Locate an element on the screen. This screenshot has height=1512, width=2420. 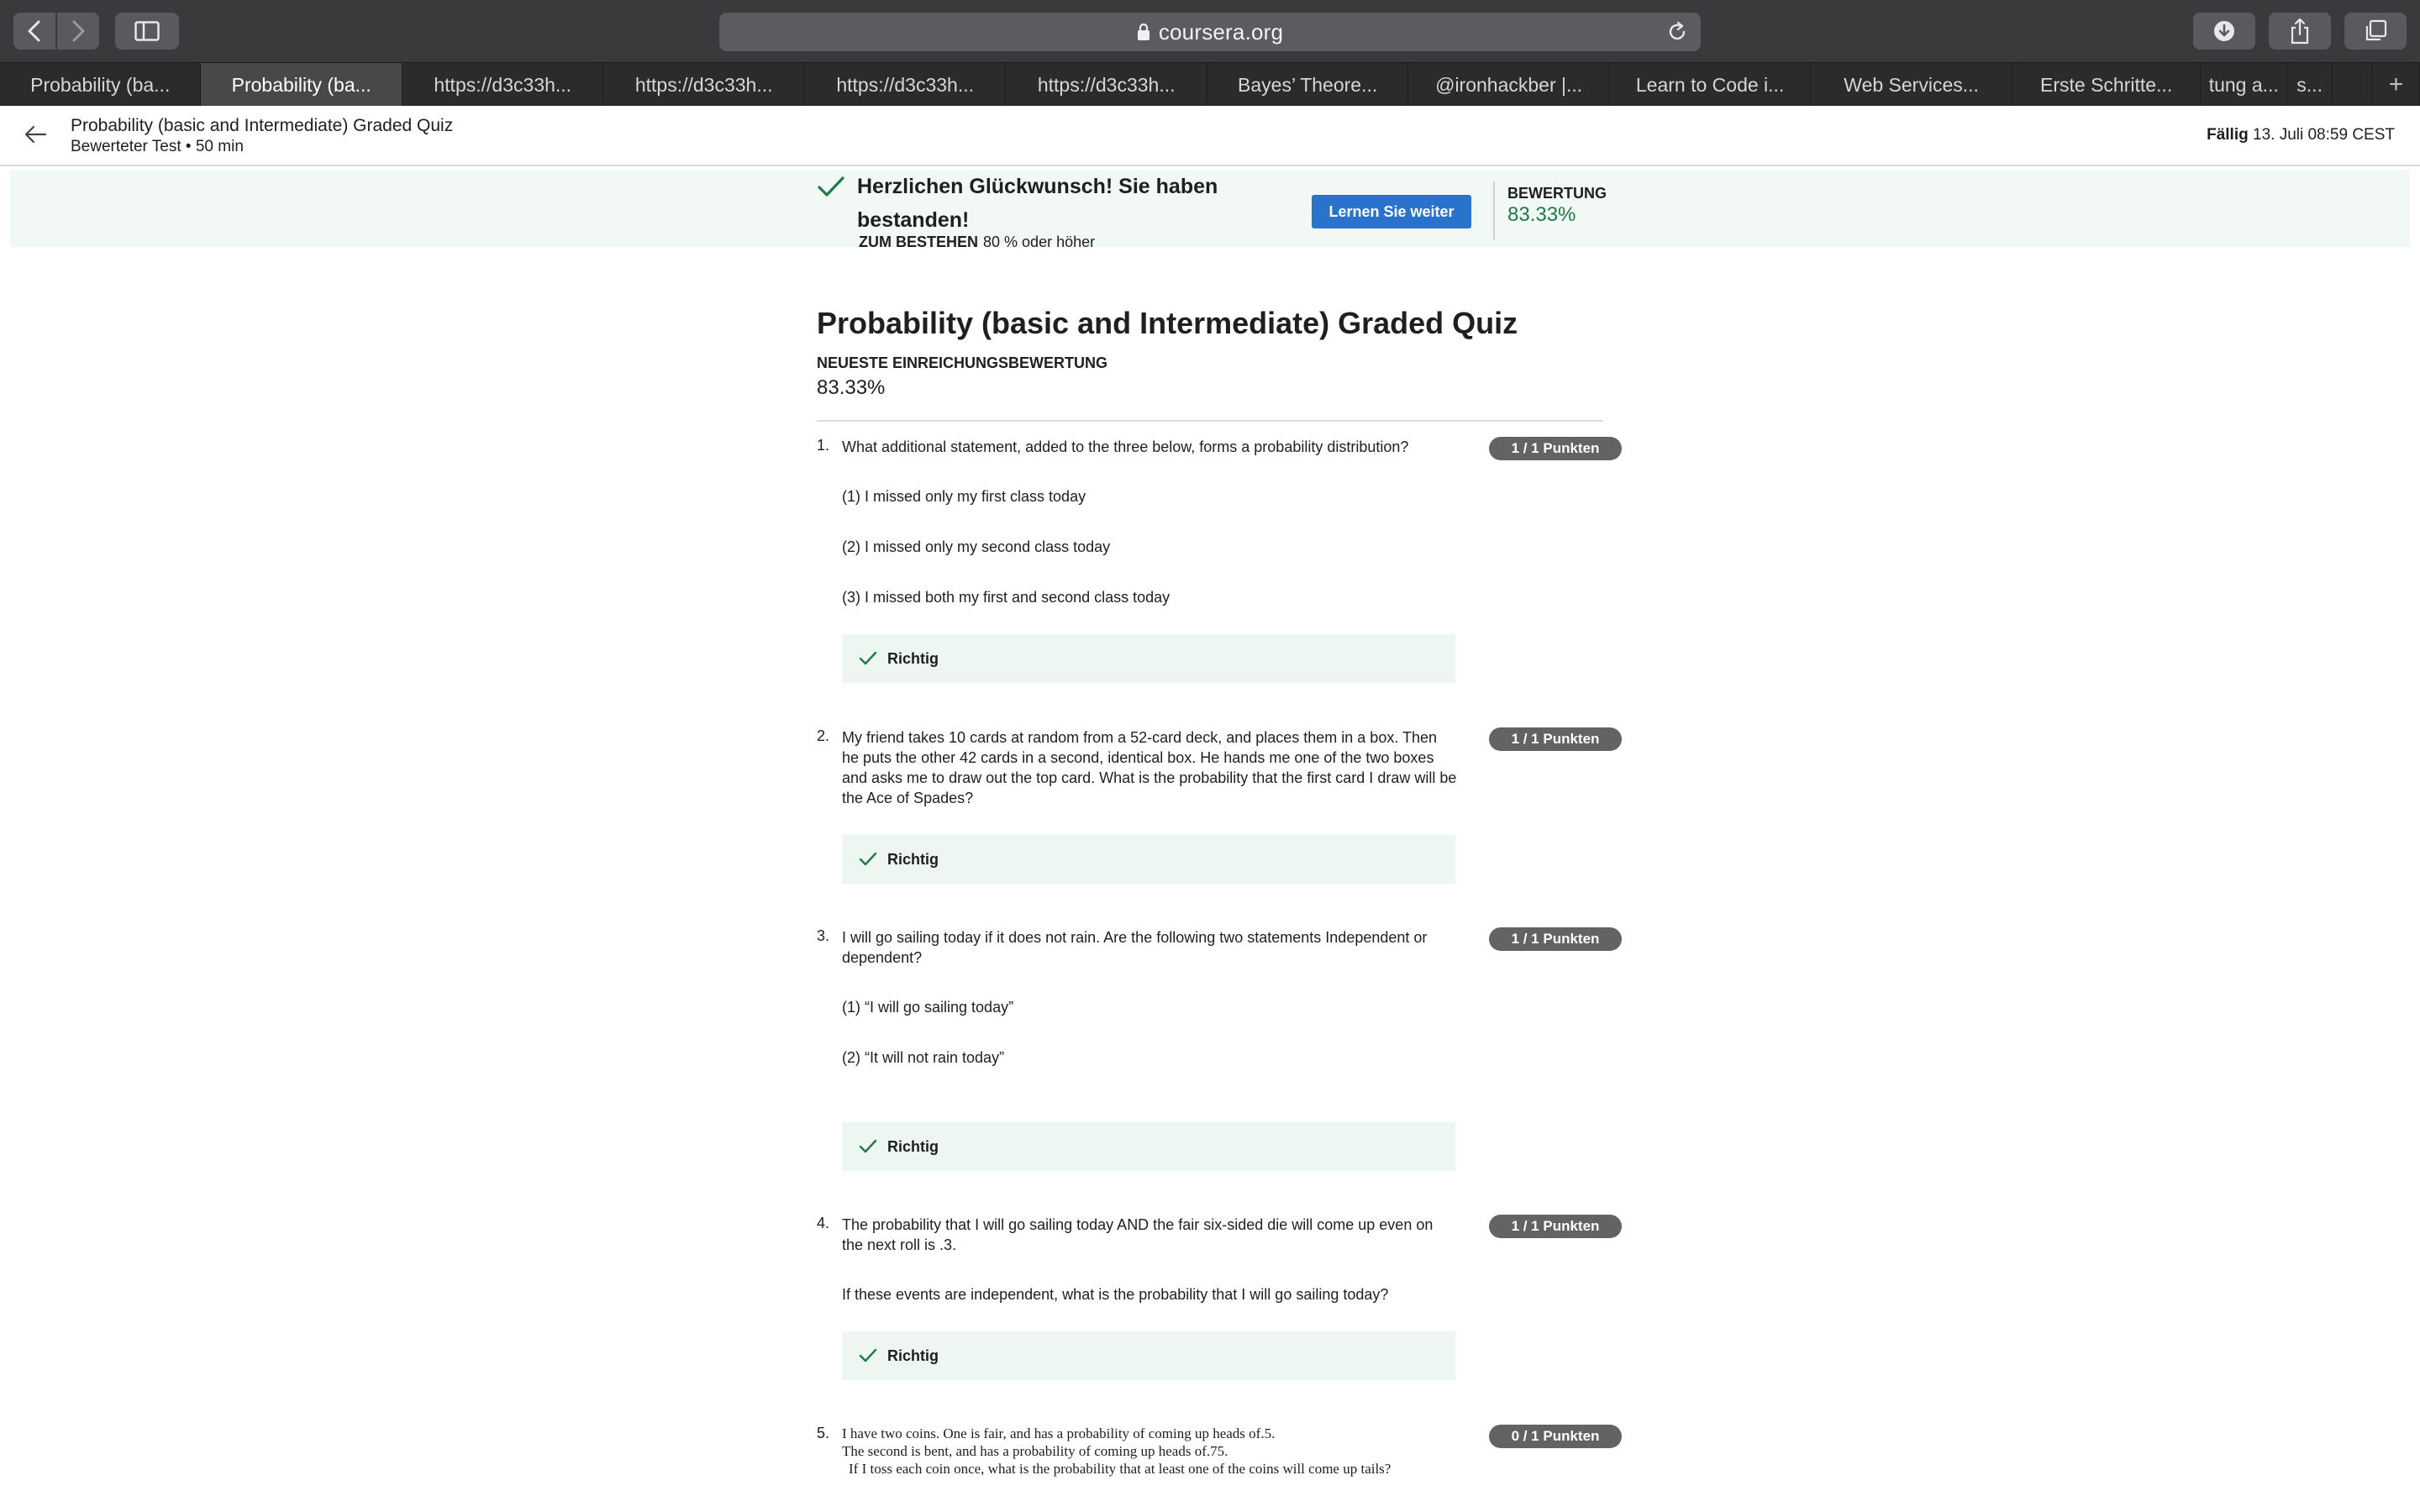
question-statement: (2) “It will not rain today” is located at coordinates (924, 1057).